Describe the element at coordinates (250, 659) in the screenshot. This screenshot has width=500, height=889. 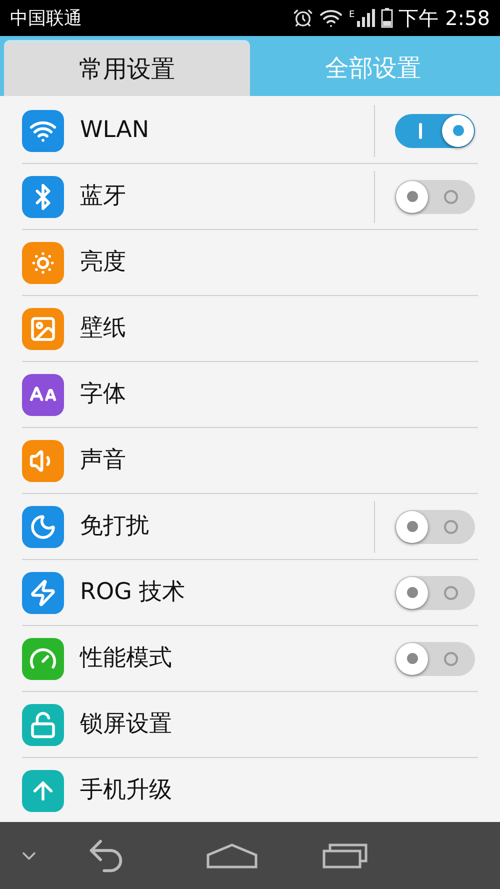
I see `settings-row: 性能模式` at that location.